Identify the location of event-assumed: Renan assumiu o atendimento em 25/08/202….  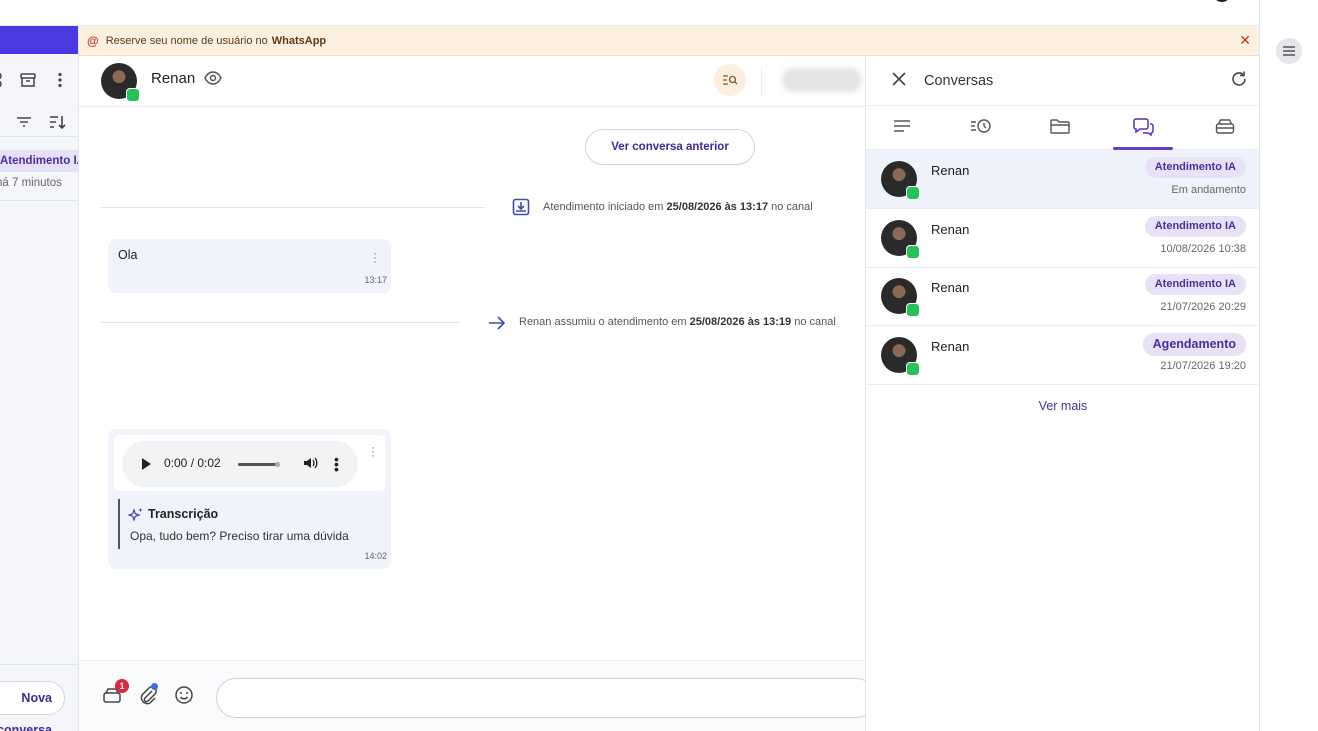
(677, 322).